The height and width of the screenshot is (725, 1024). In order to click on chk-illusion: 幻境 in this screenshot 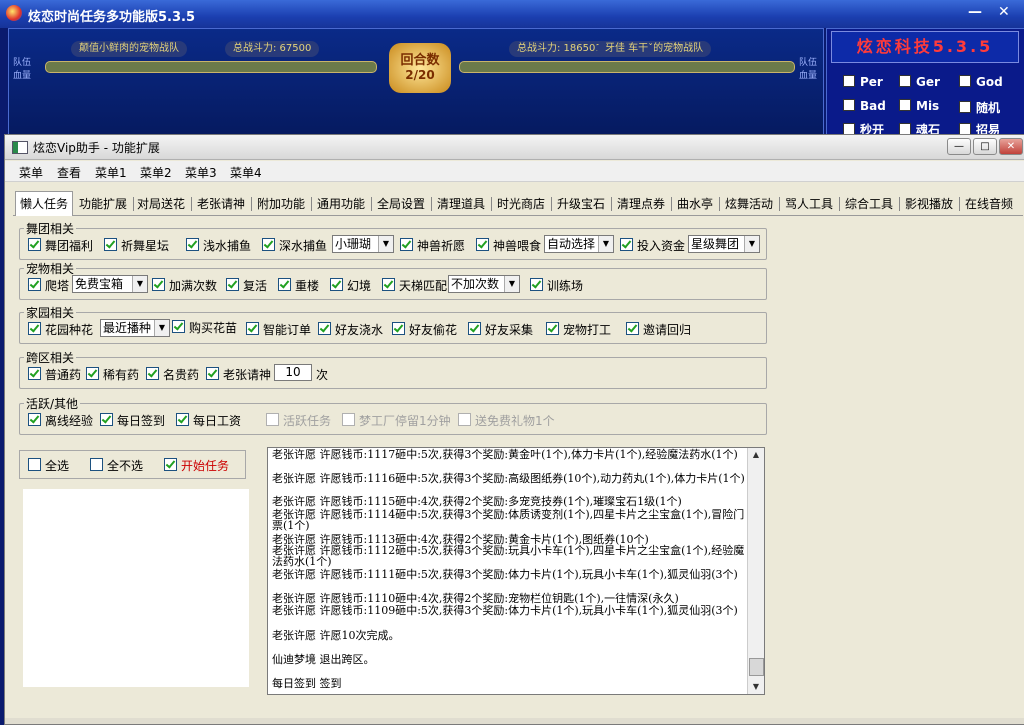, I will do `click(350, 285)`.